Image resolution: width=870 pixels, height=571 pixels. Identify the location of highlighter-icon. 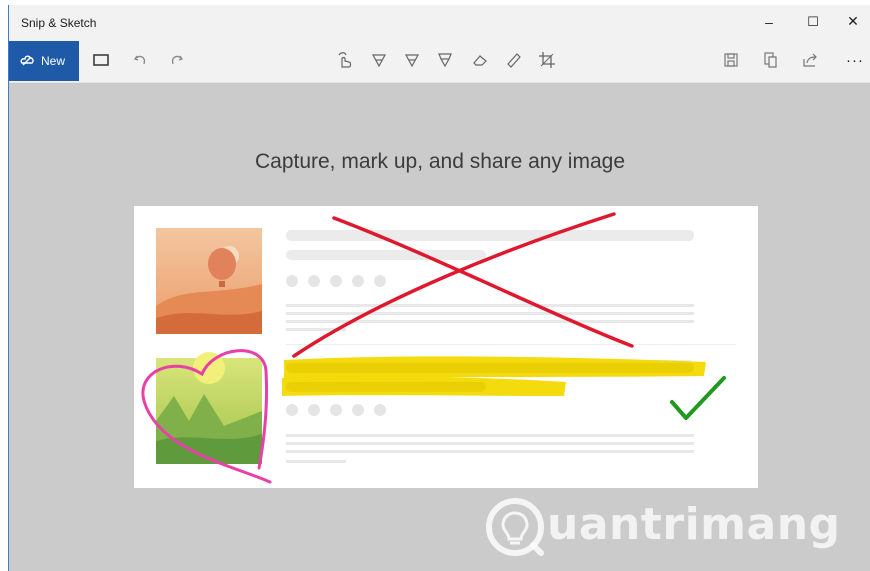
(445, 60).